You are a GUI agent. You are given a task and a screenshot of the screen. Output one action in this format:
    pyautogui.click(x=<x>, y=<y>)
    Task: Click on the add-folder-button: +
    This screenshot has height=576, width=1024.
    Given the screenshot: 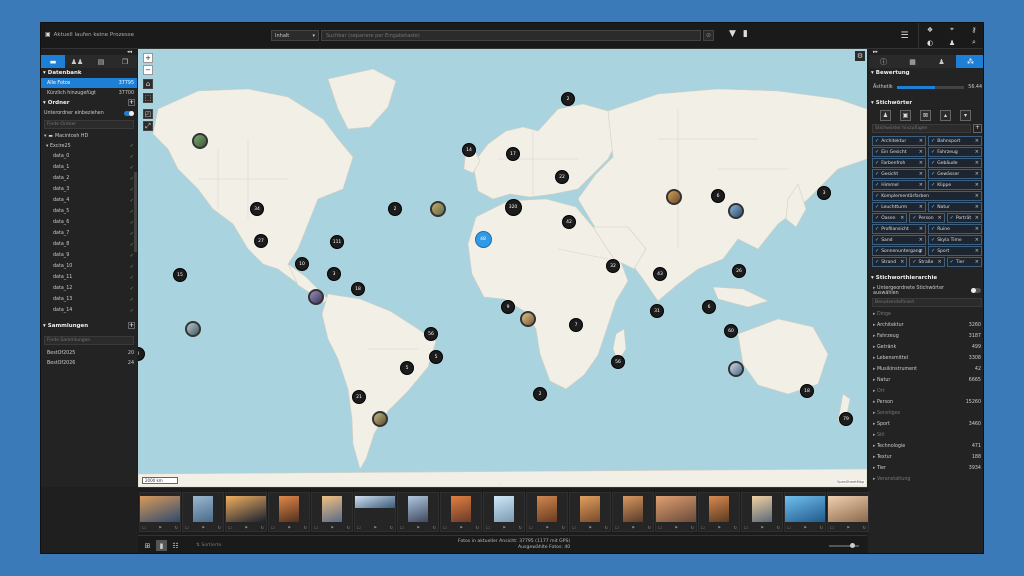 What is the action you would take?
    pyautogui.click(x=131, y=102)
    